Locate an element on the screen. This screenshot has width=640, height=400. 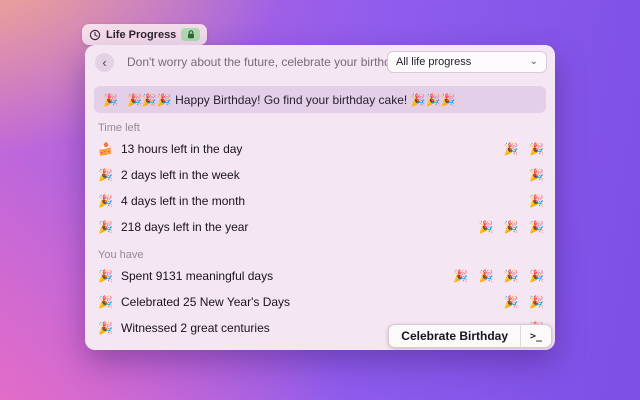
list-item: 🎉 218 days left in the year 🎉 🎉 🎉 is located at coordinates (320, 227).